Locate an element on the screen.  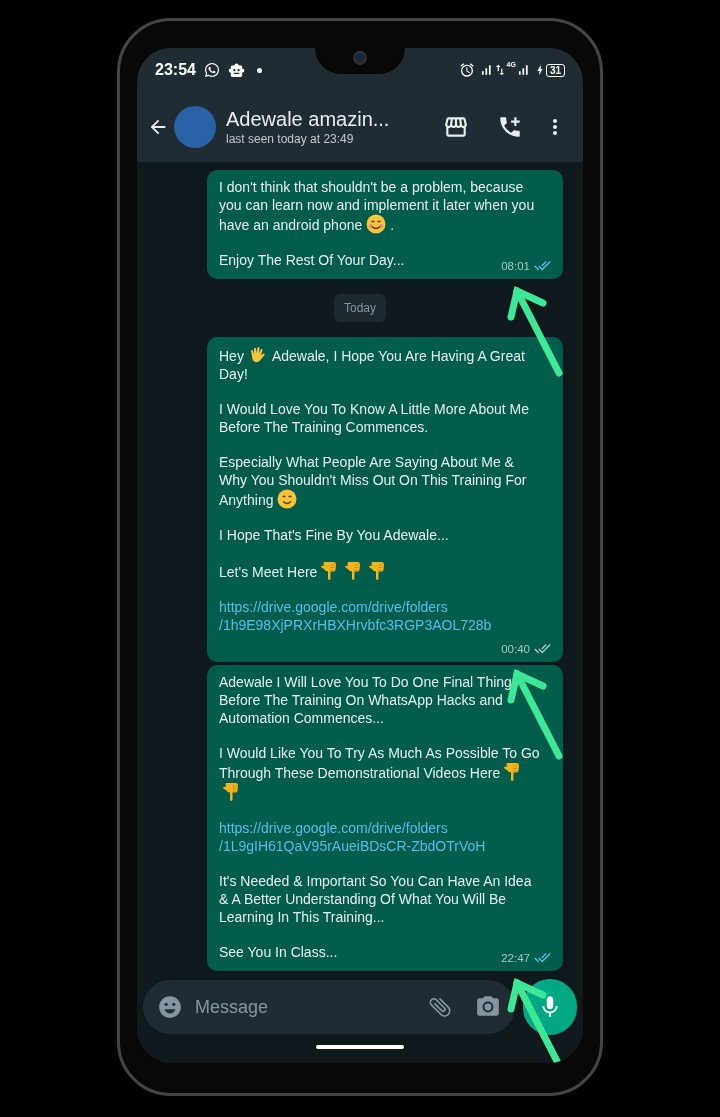
last-seen-status: last seen today at 23:49 is located at coordinates (290, 139).